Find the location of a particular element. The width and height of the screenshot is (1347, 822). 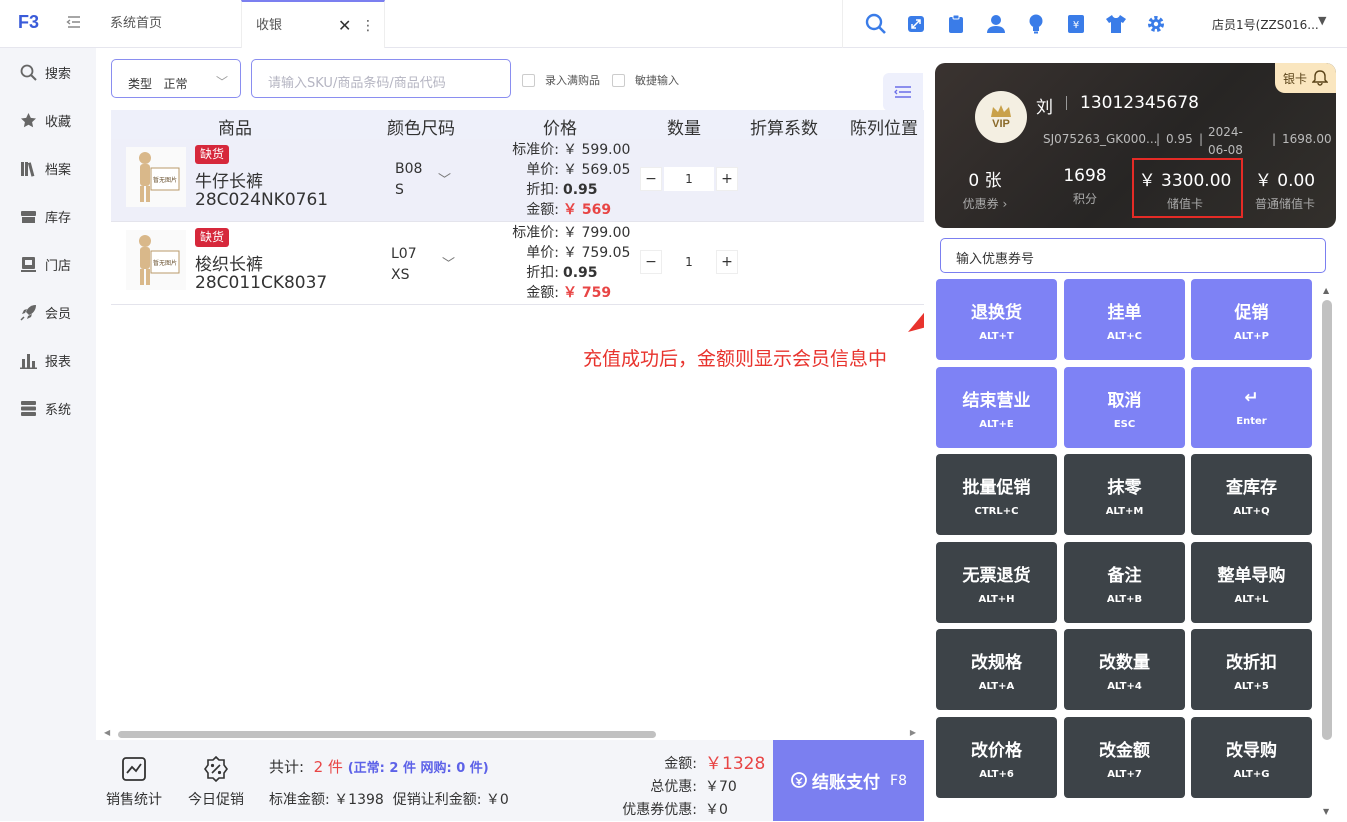

checkout-button: 结账支付 F8 is located at coordinates (848, 780).